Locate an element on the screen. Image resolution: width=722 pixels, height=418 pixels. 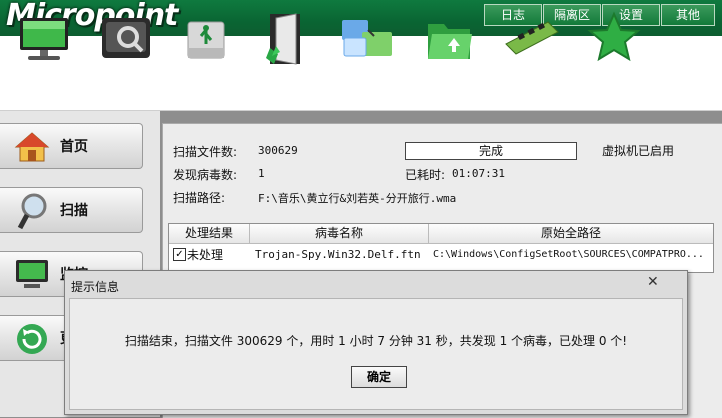
sidebar-item-label: 扫描 is located at coordinates (74, 211).